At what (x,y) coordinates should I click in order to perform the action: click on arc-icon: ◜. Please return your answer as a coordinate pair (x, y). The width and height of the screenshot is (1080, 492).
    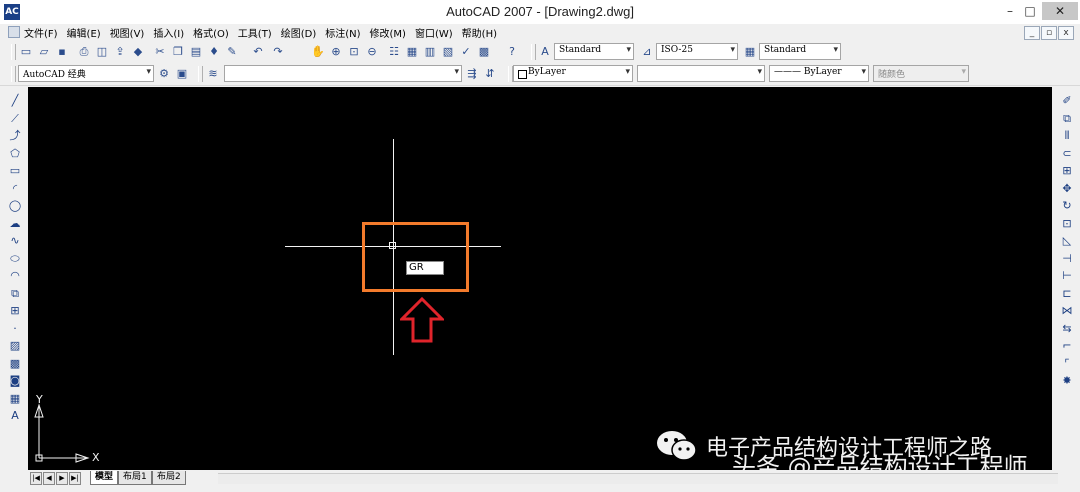
    Looking at the image, I should click on (15, 189).